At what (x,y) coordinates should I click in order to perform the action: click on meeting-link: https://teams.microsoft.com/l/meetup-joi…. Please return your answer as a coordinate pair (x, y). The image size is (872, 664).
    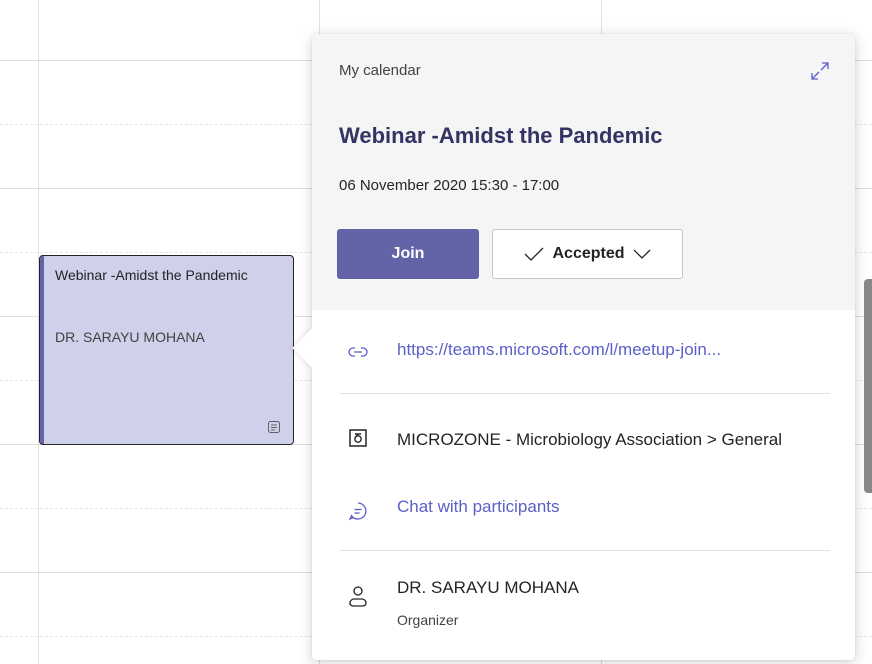
    Looking at the image, I should click on (617, 350).